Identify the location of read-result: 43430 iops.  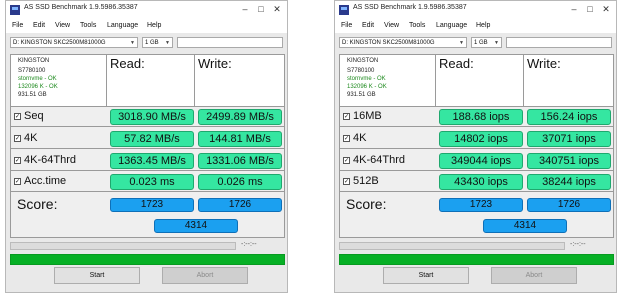
(481, 182).